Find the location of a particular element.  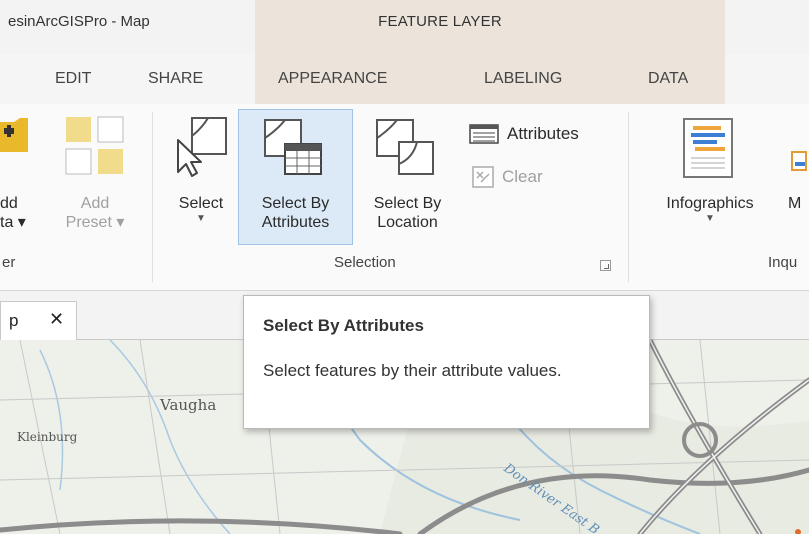

clear-label: Clear is located at coordinates (522, 176).